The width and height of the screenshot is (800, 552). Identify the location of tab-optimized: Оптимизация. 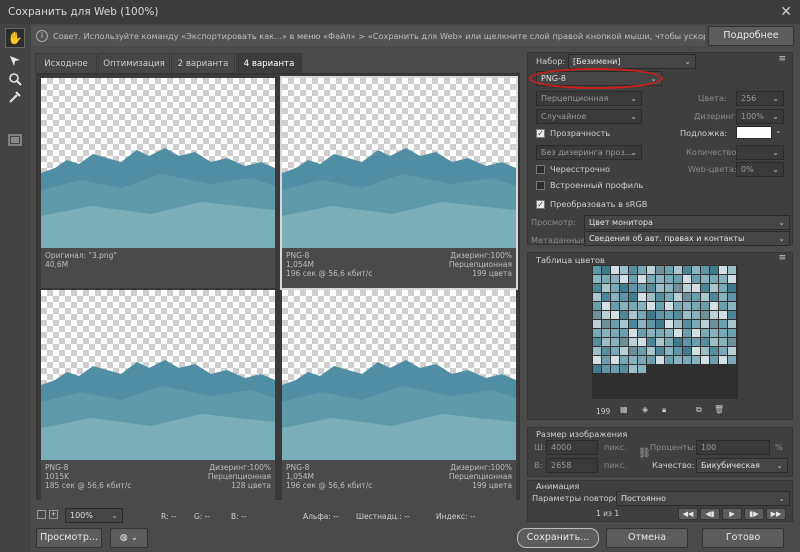
(134, 63).